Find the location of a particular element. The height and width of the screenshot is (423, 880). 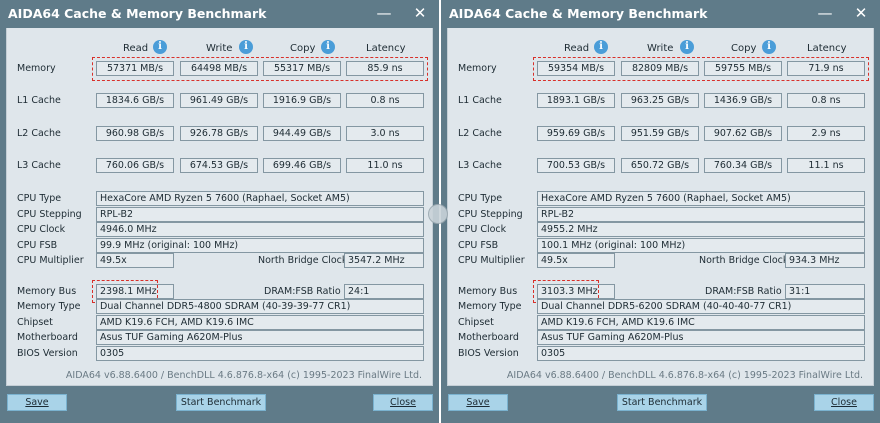

l3-latency-value: 11.1 ns is located at coordinates (826, 165).